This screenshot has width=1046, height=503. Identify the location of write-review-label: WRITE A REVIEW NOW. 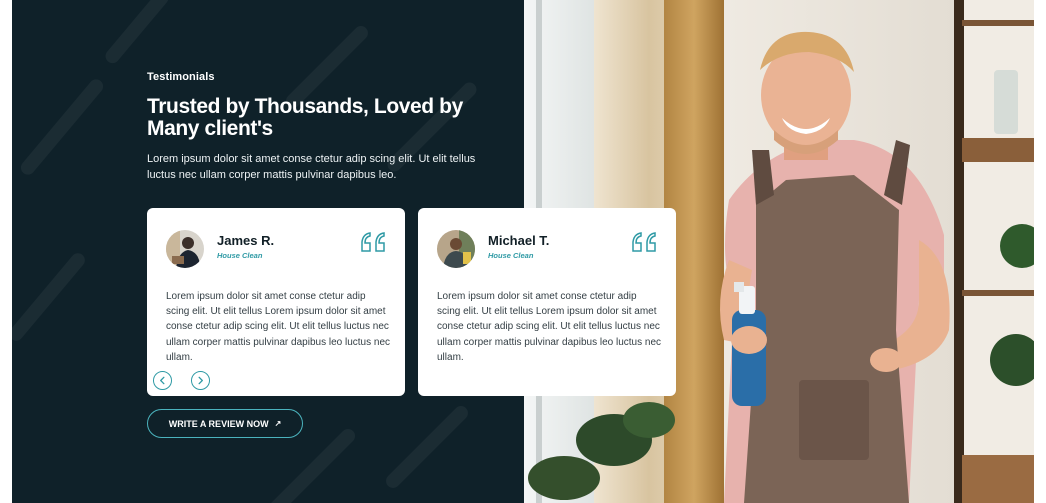
(218, 423).